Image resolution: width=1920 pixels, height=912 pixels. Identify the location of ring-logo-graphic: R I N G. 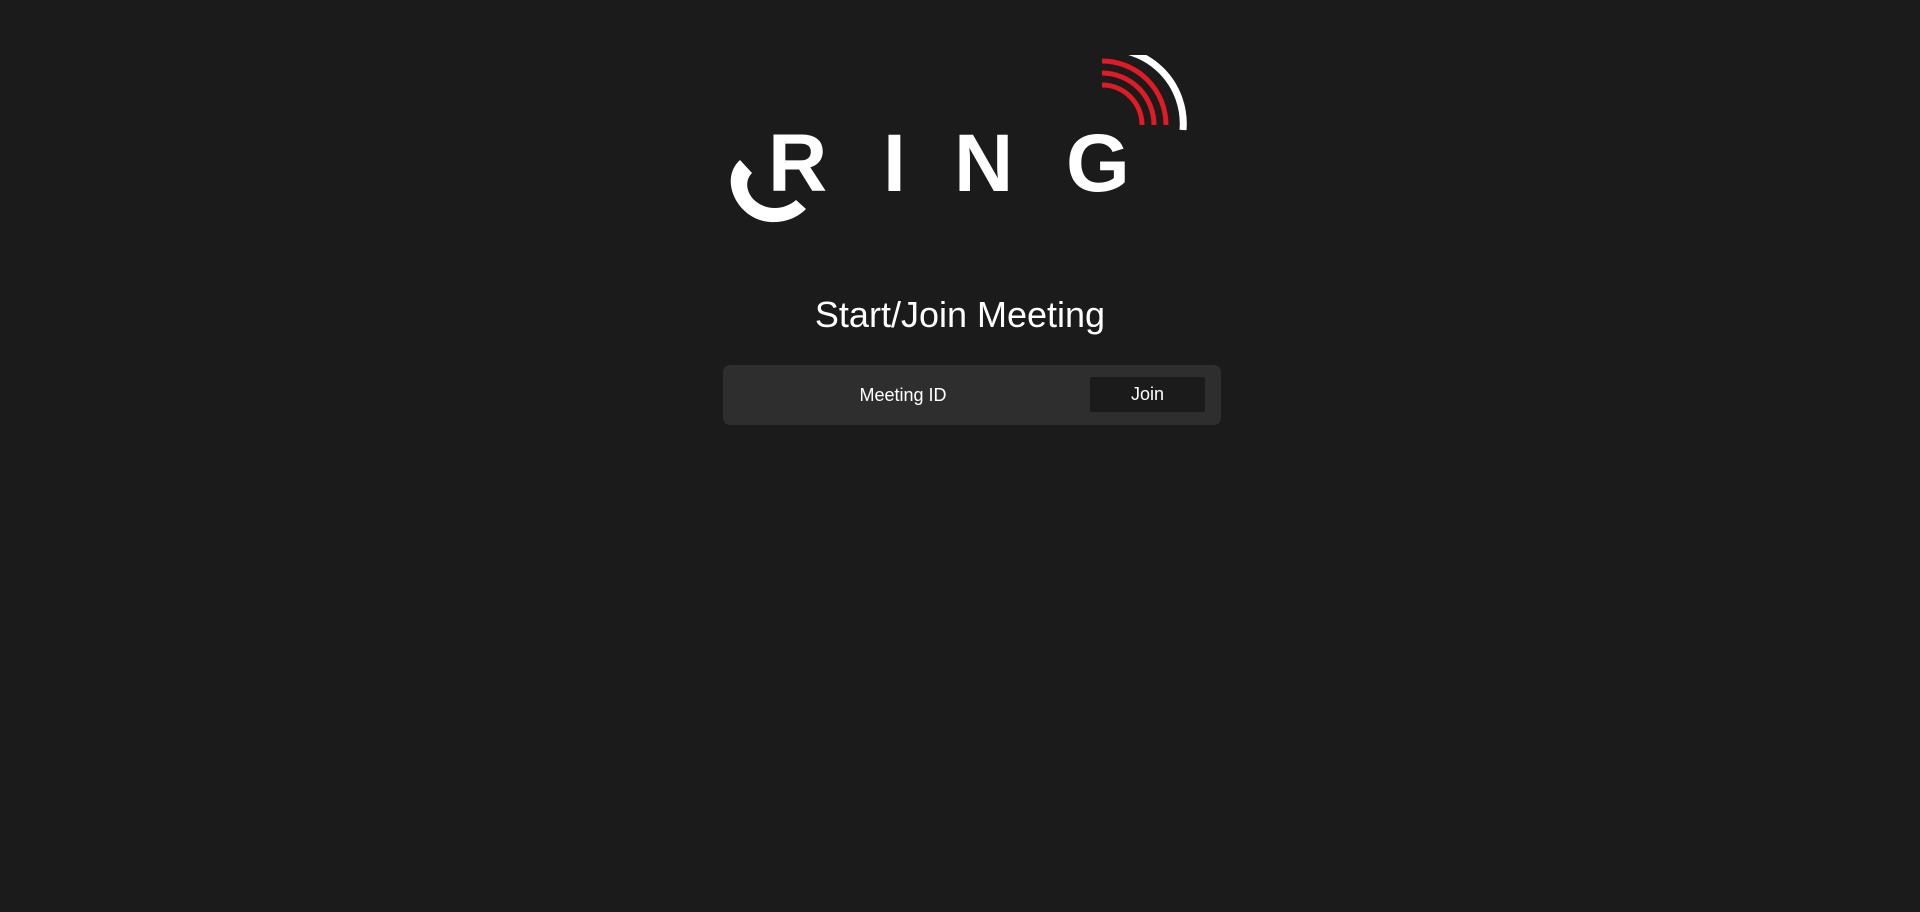
(958, 139).